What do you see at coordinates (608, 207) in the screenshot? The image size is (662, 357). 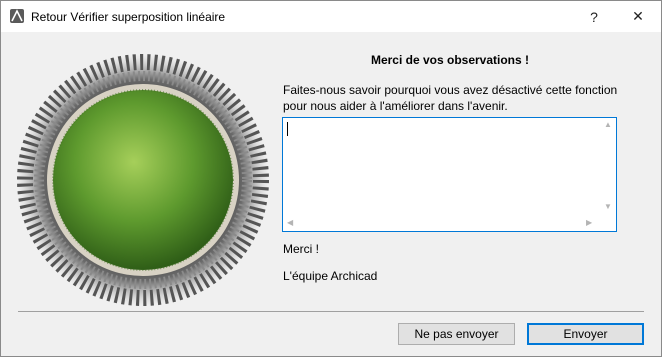 I see `scroll-down-icon: ▼` at bounding box center [608, 207].